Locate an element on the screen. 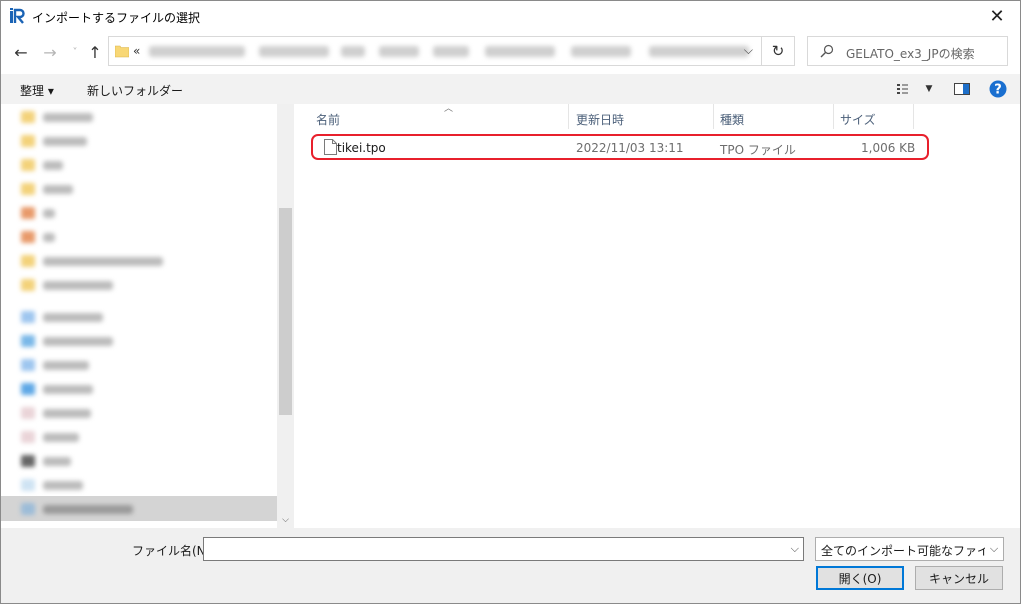  preview-pane-button is located at coordinates (962, 89).